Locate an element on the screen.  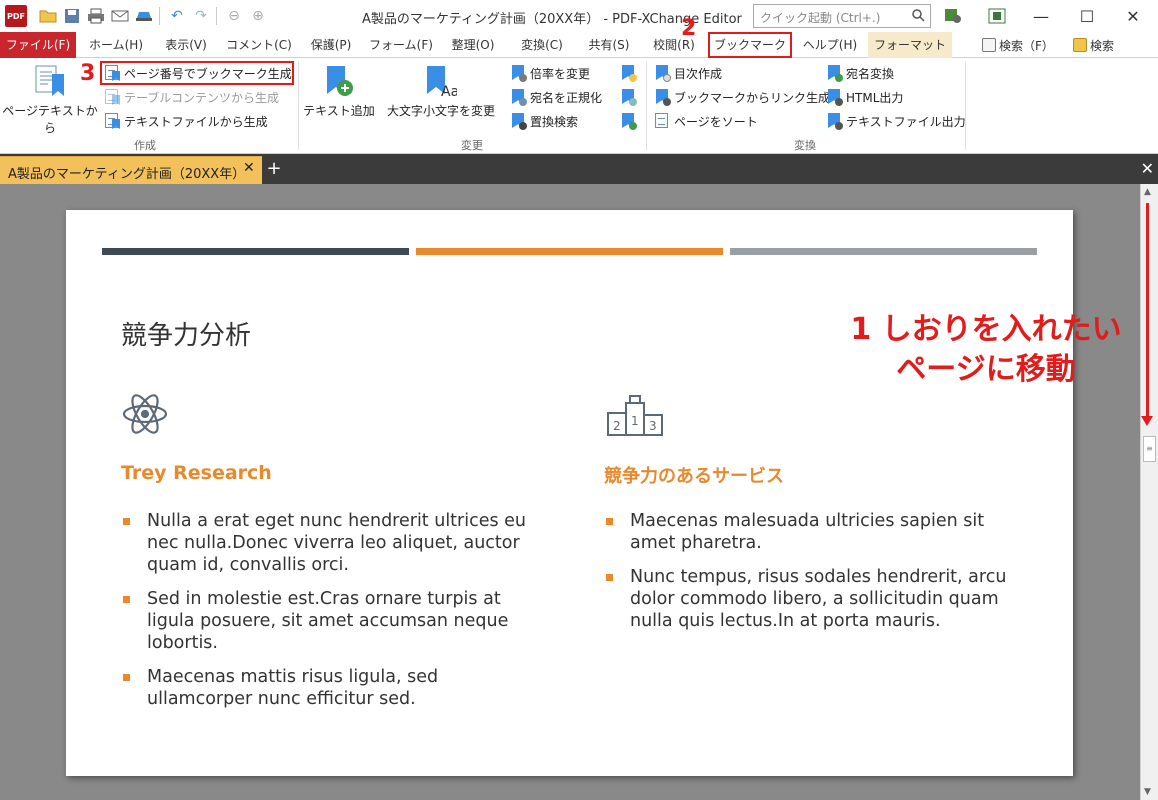
search-button: 検索 is located at coordinates (1093, 45).